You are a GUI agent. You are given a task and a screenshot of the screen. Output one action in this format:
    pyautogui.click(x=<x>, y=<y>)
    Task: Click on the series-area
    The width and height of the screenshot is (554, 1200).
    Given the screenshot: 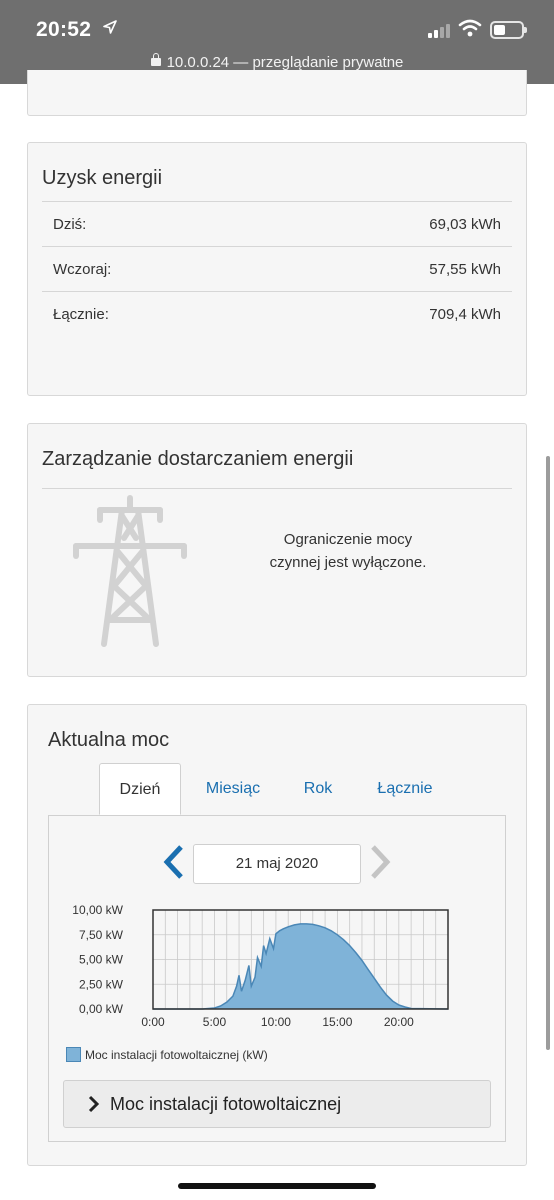 What is the action you would take?
    pyautogui.click(x=300, y=966)
    